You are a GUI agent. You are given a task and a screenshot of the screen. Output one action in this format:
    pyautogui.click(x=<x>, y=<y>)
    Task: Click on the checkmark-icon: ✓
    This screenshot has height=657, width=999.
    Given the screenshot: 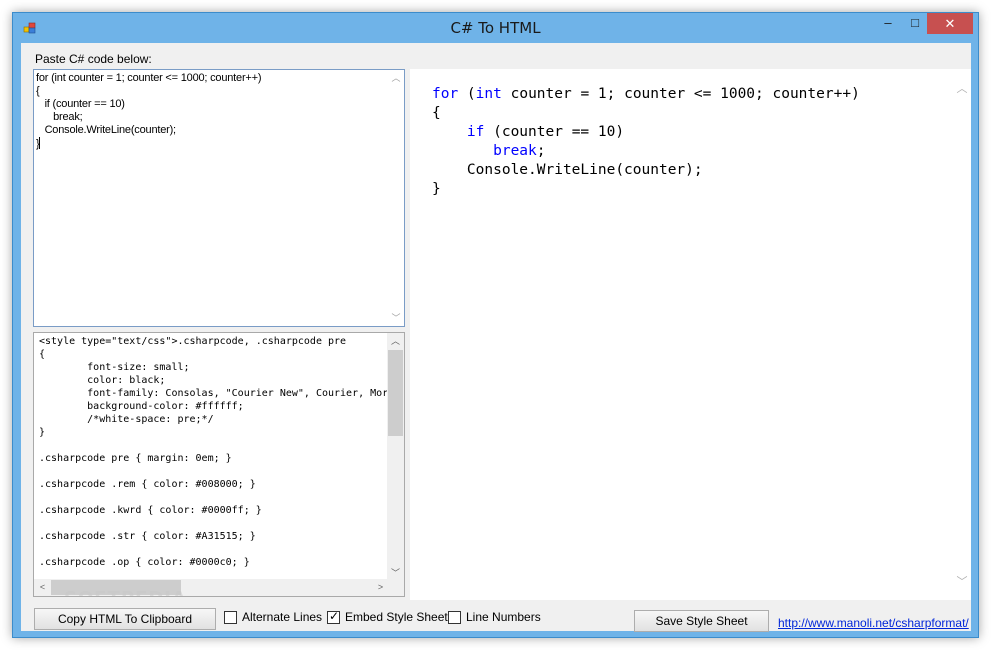 What is the action you would take?
    pyautogui.click(x=334, y=616)
    